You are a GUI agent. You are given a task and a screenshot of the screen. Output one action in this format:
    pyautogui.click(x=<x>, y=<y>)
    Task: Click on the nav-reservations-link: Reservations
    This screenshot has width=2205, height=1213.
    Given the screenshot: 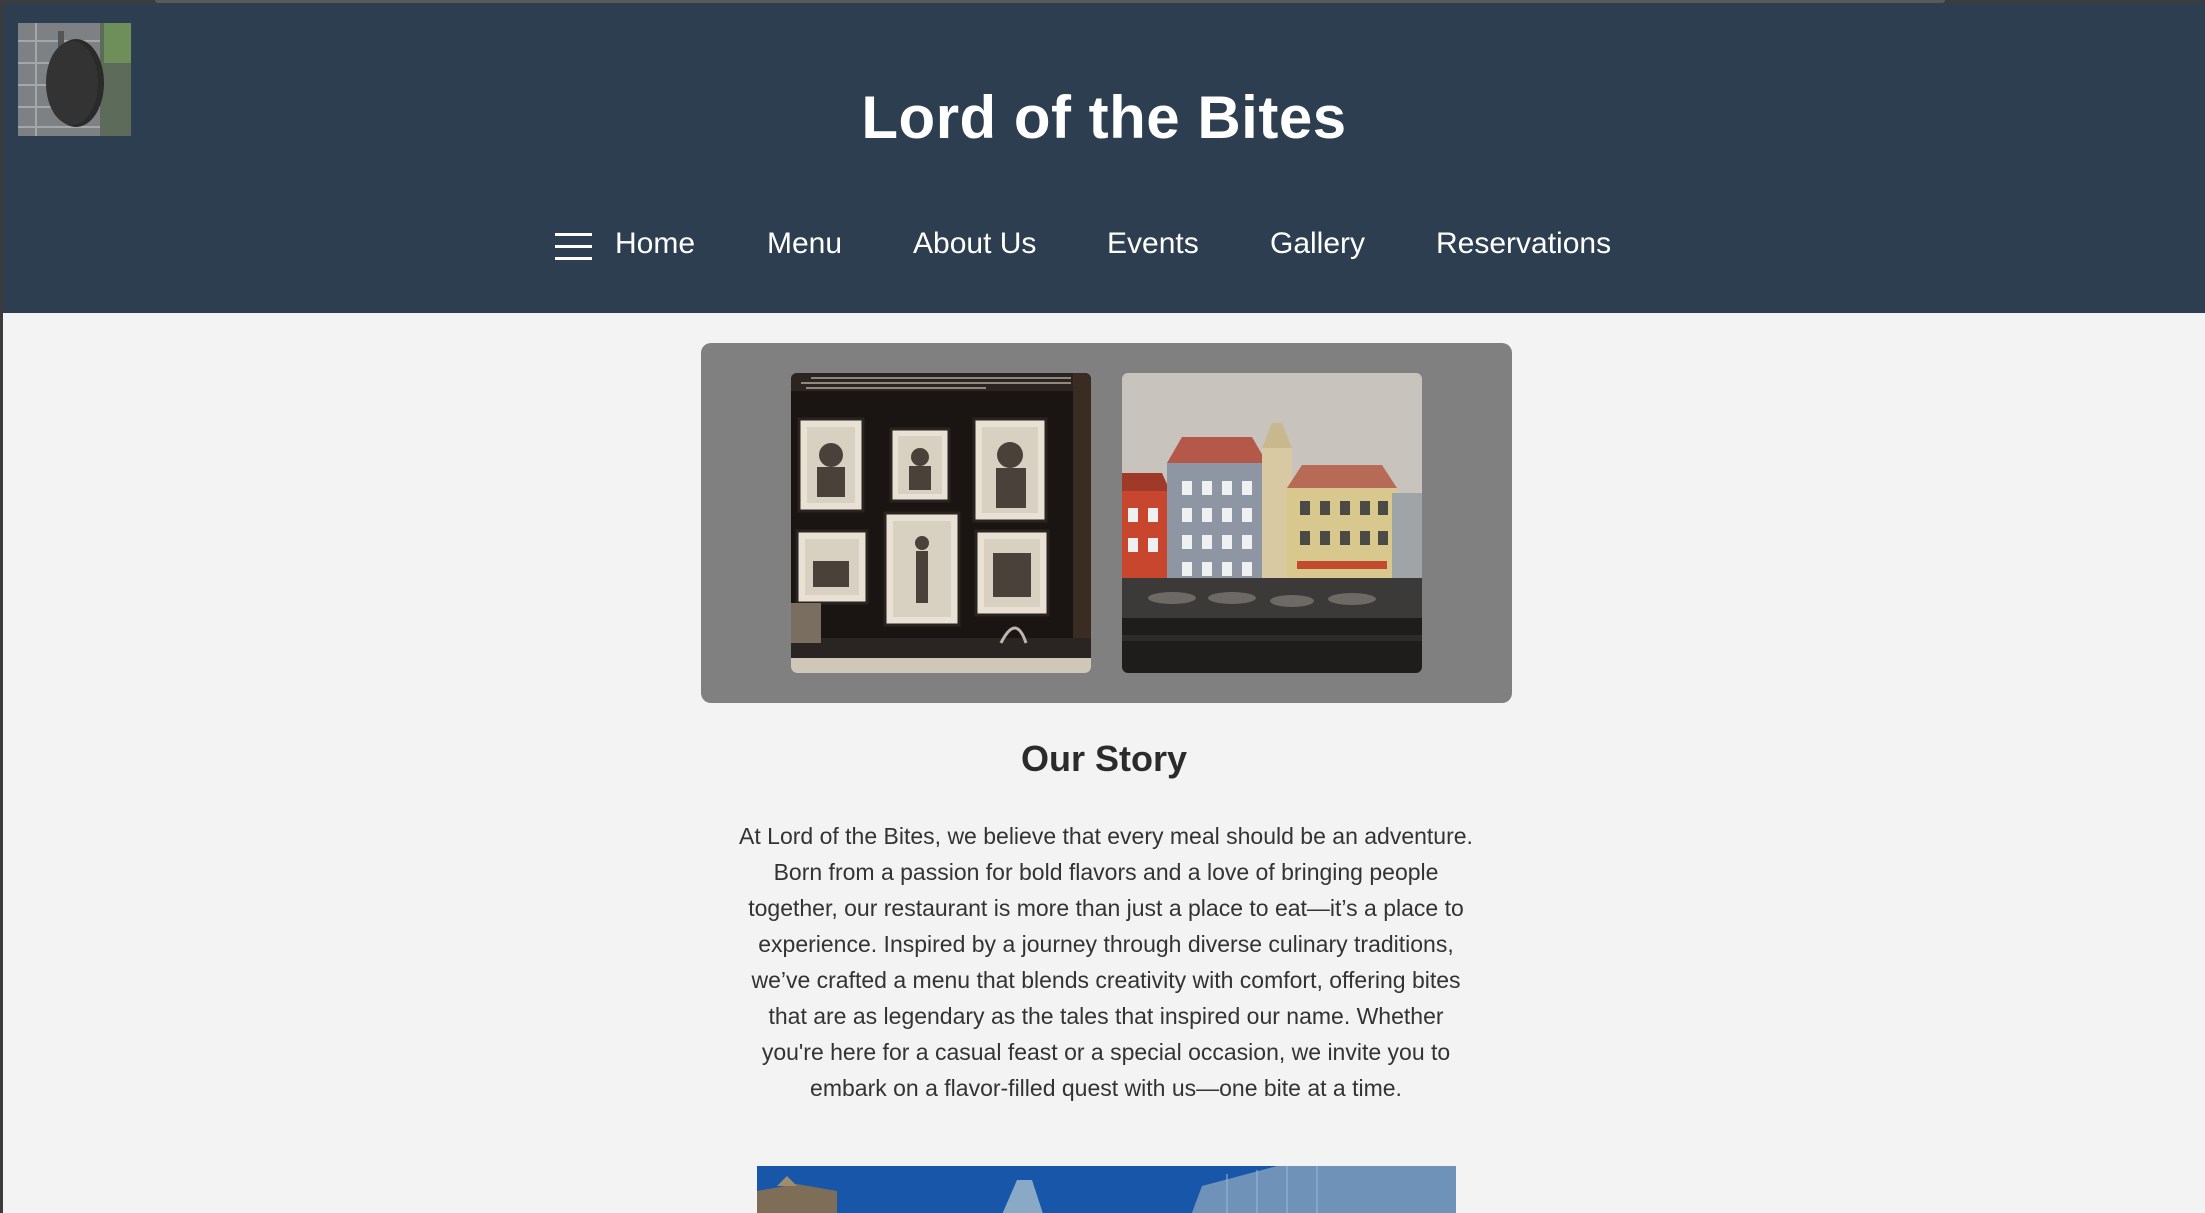 What is the action you would take?
    pyautogui.click(x=1523, y=244)
    